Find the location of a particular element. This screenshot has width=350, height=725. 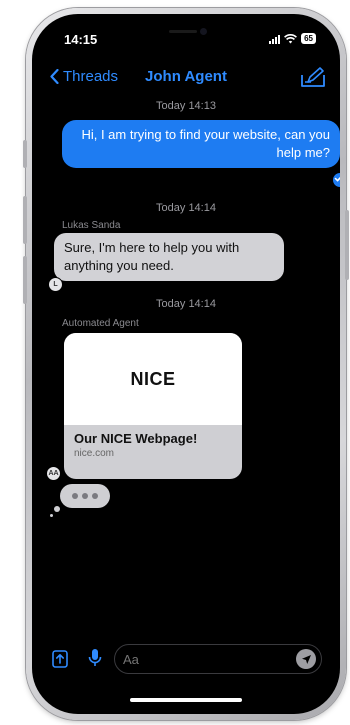

signal-icon is located at coordinates (275, 39).